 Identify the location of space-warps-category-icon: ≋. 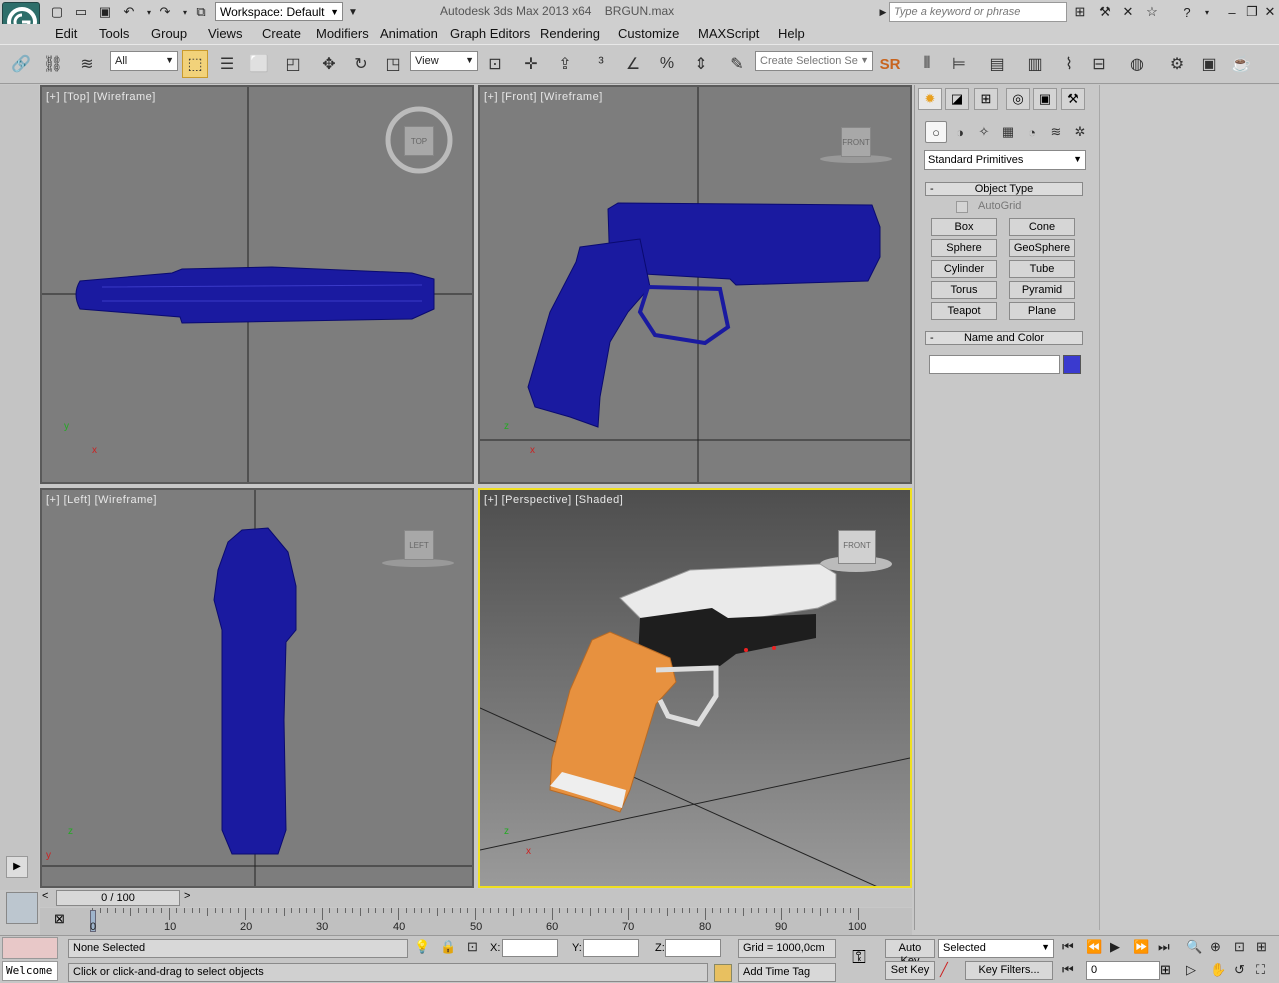
(1056, 132).